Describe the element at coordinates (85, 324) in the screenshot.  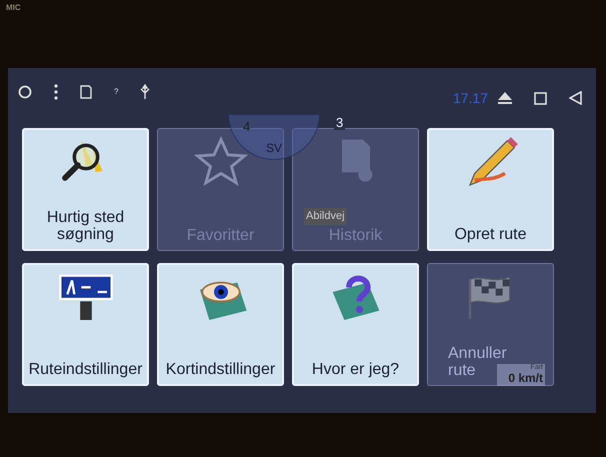
I see `menu-tile: Ruteindstillinger` at that location.